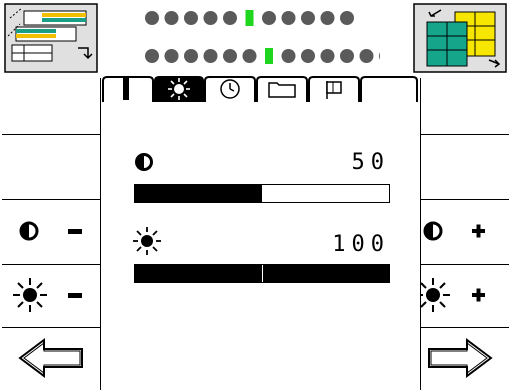 This screenshot has width=511, height=390. Describe the element at coordinates (260, 89) in the screenshot. I see `tab-strip` at that location.